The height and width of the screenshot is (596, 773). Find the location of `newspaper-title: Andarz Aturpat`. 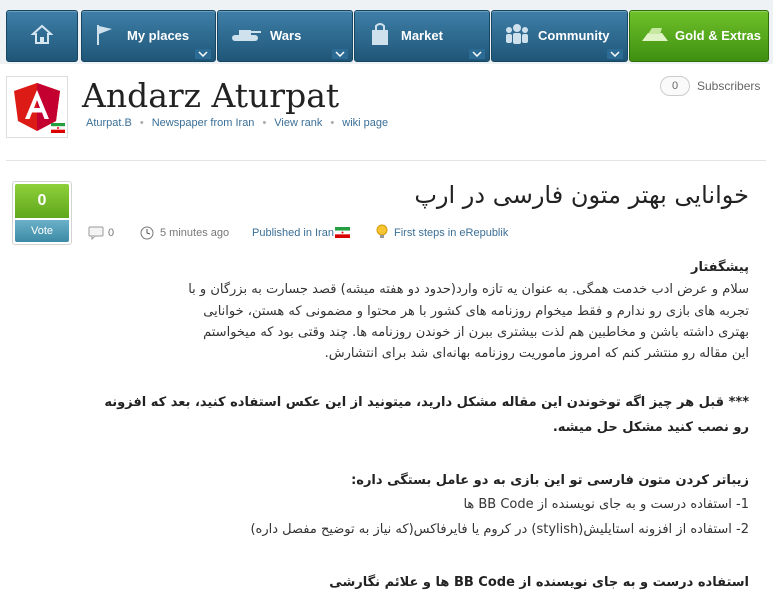

newspaper-title: Andarz Aturpat is located at coordinates (211, 95).